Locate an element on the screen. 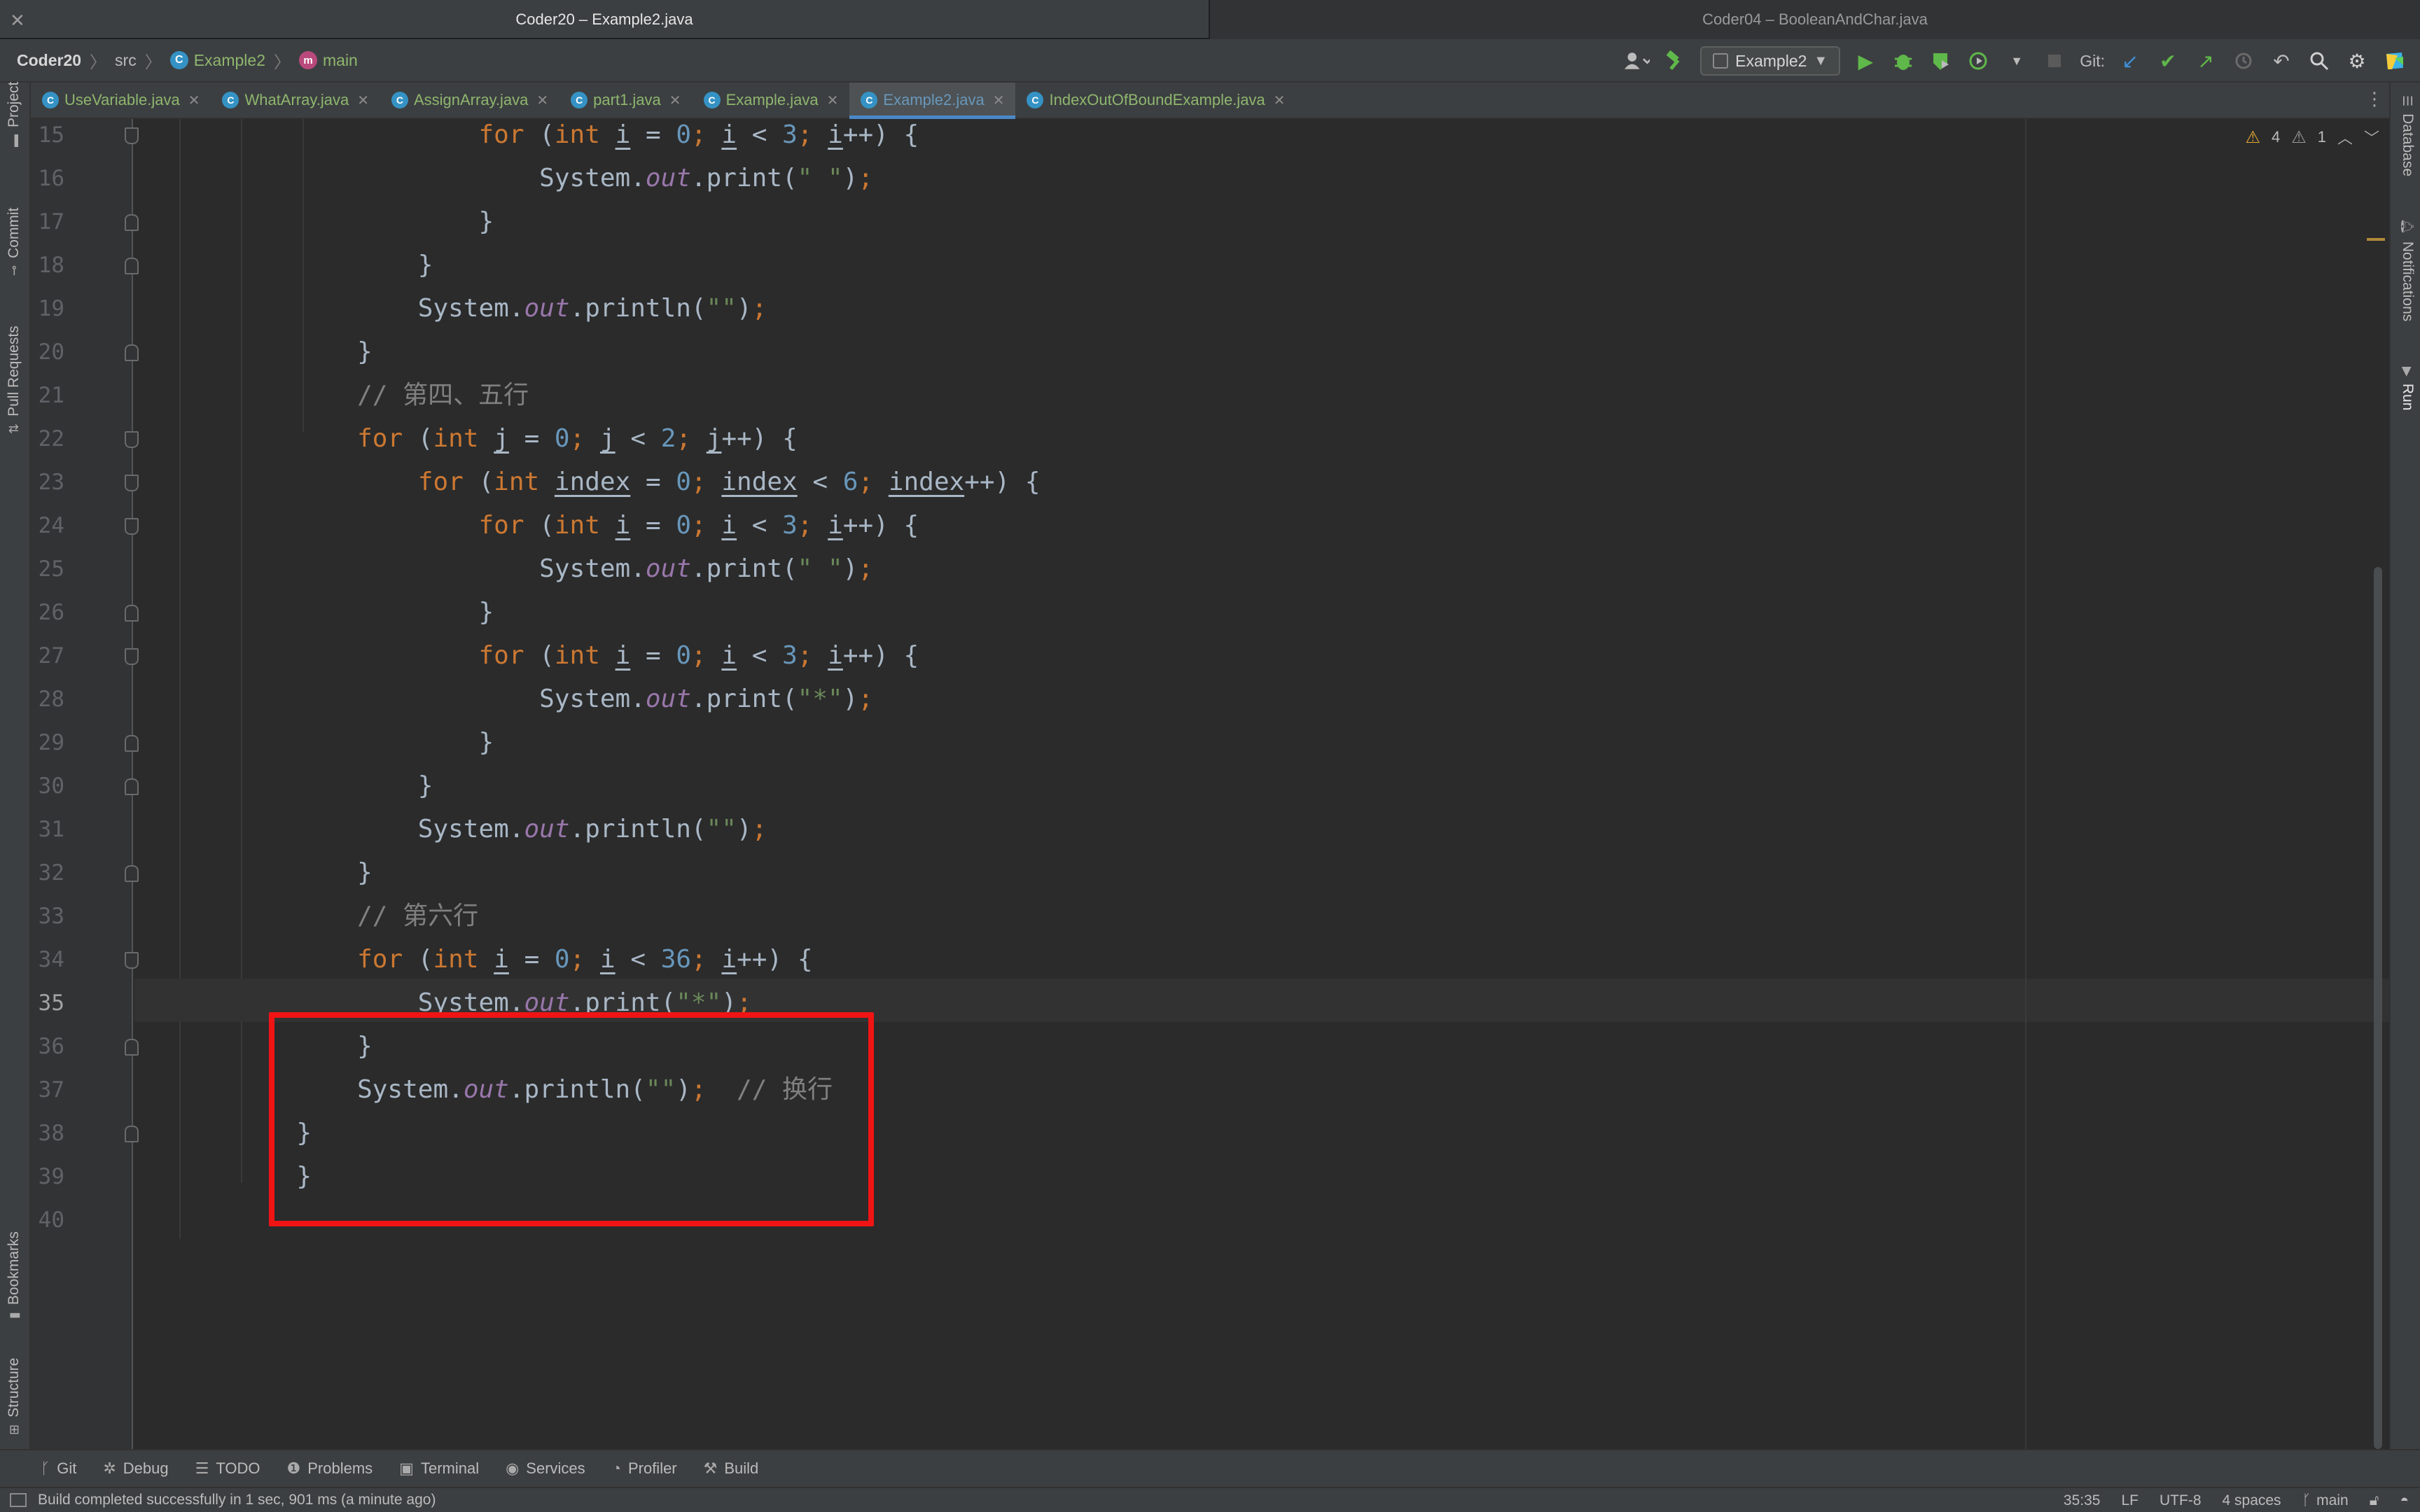  git-branch-widget: ᚴ main is located at coordinates (2325, 1500).